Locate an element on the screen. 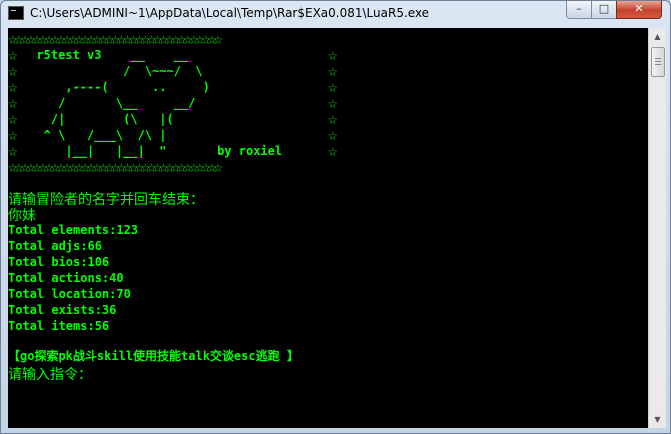 The height and width of the screenshot is (434, 671). stat-line: Total elements:123 is located at coordinates (73, 230).